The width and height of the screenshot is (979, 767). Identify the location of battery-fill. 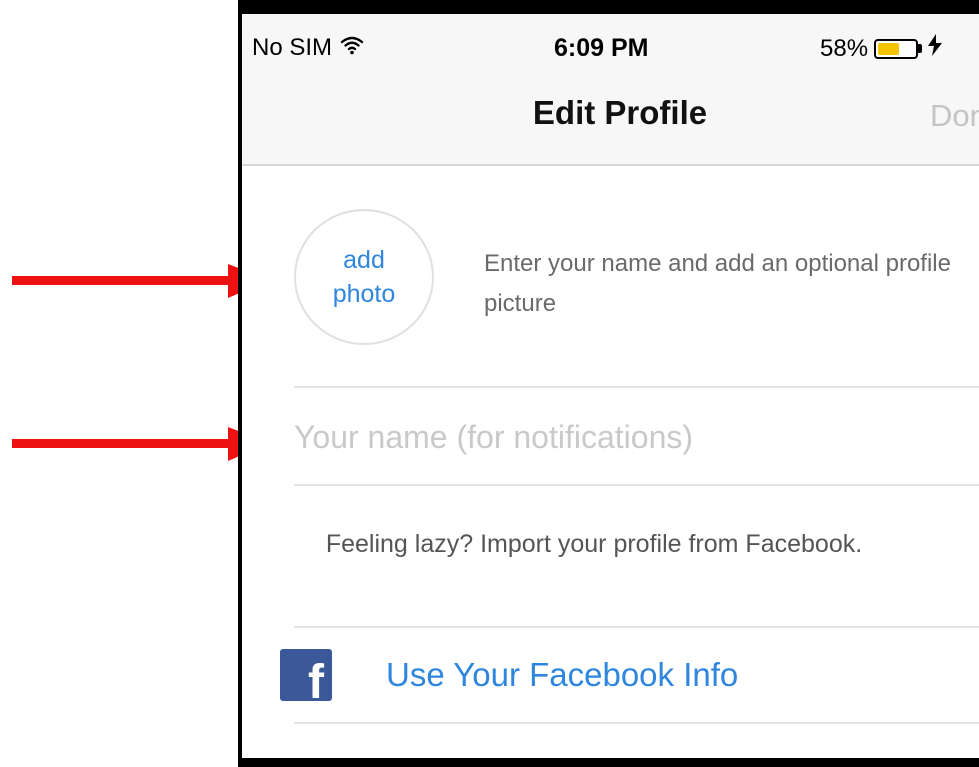
(889, 48).